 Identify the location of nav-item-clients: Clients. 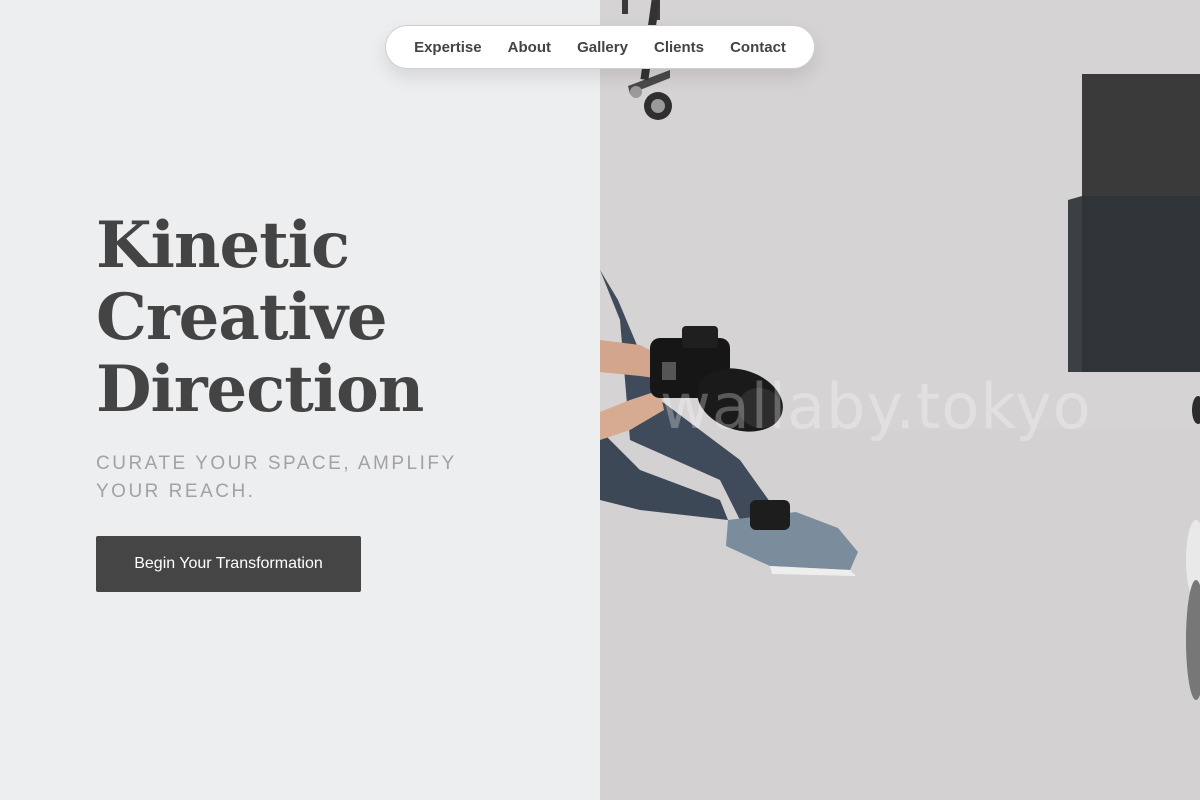
(679, 47).